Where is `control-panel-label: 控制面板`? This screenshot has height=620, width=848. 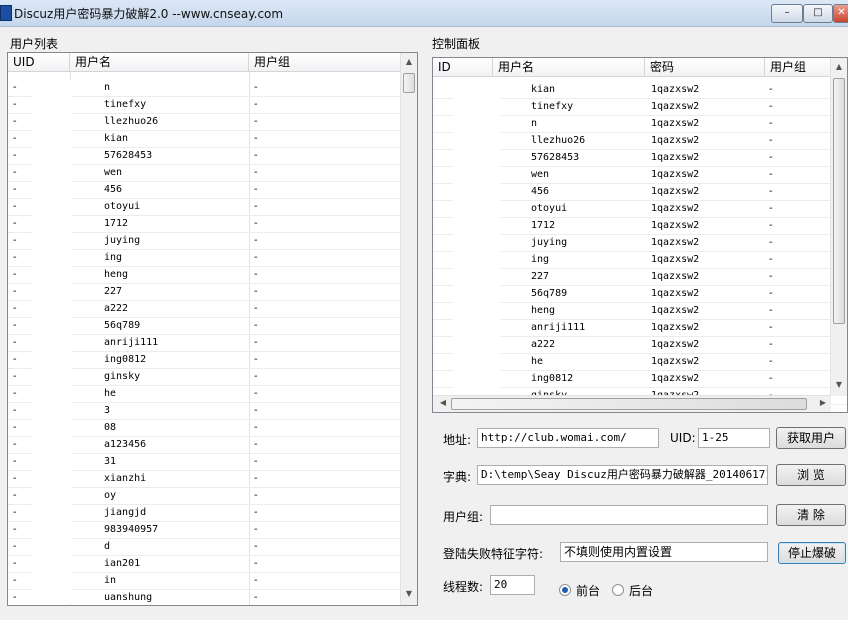
control-panel-label: 控制面板 is located at coordinates (456, 44).